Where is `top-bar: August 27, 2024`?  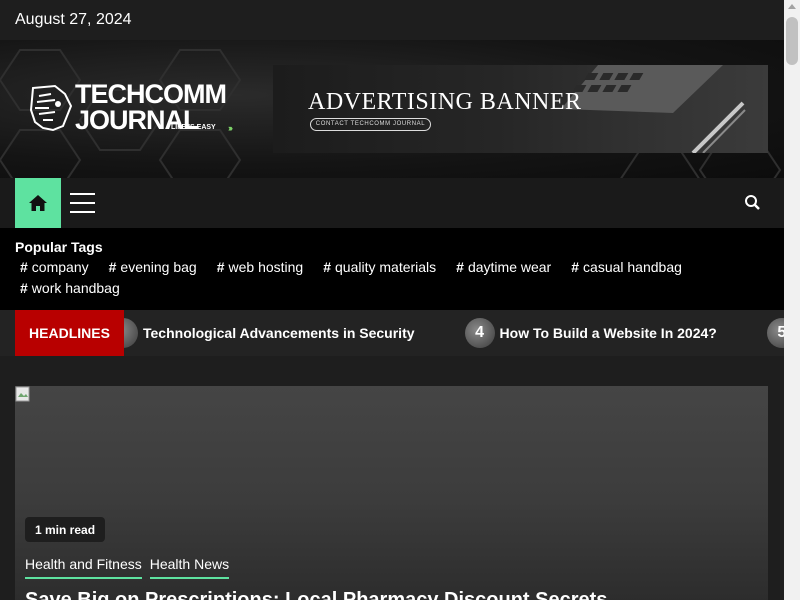 top-bar: August 27, 2024 is located at coordinates (392, 20).